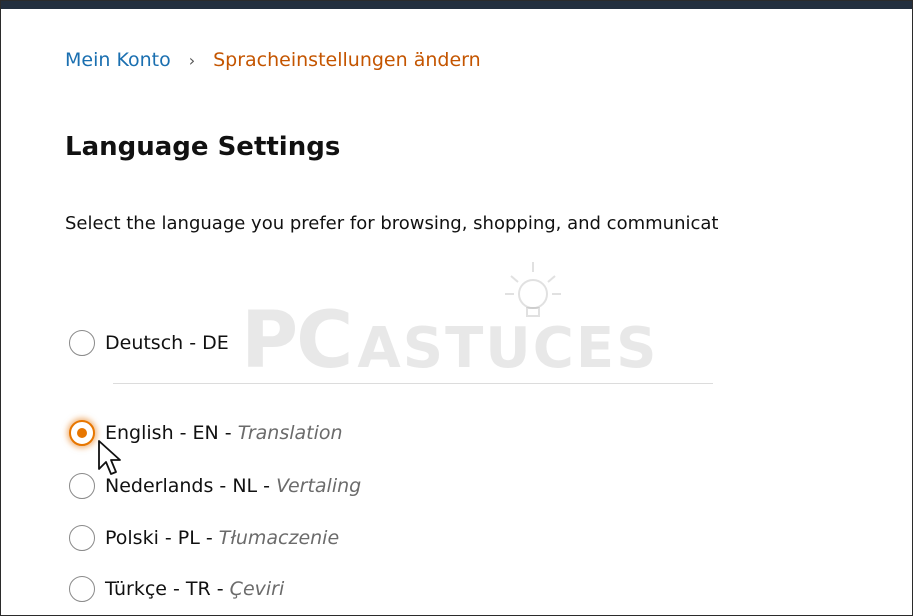  Describe the element at coordinates (224, 433) in the screenshot. I see `language-label-en: English - EN - Translation` at that location.